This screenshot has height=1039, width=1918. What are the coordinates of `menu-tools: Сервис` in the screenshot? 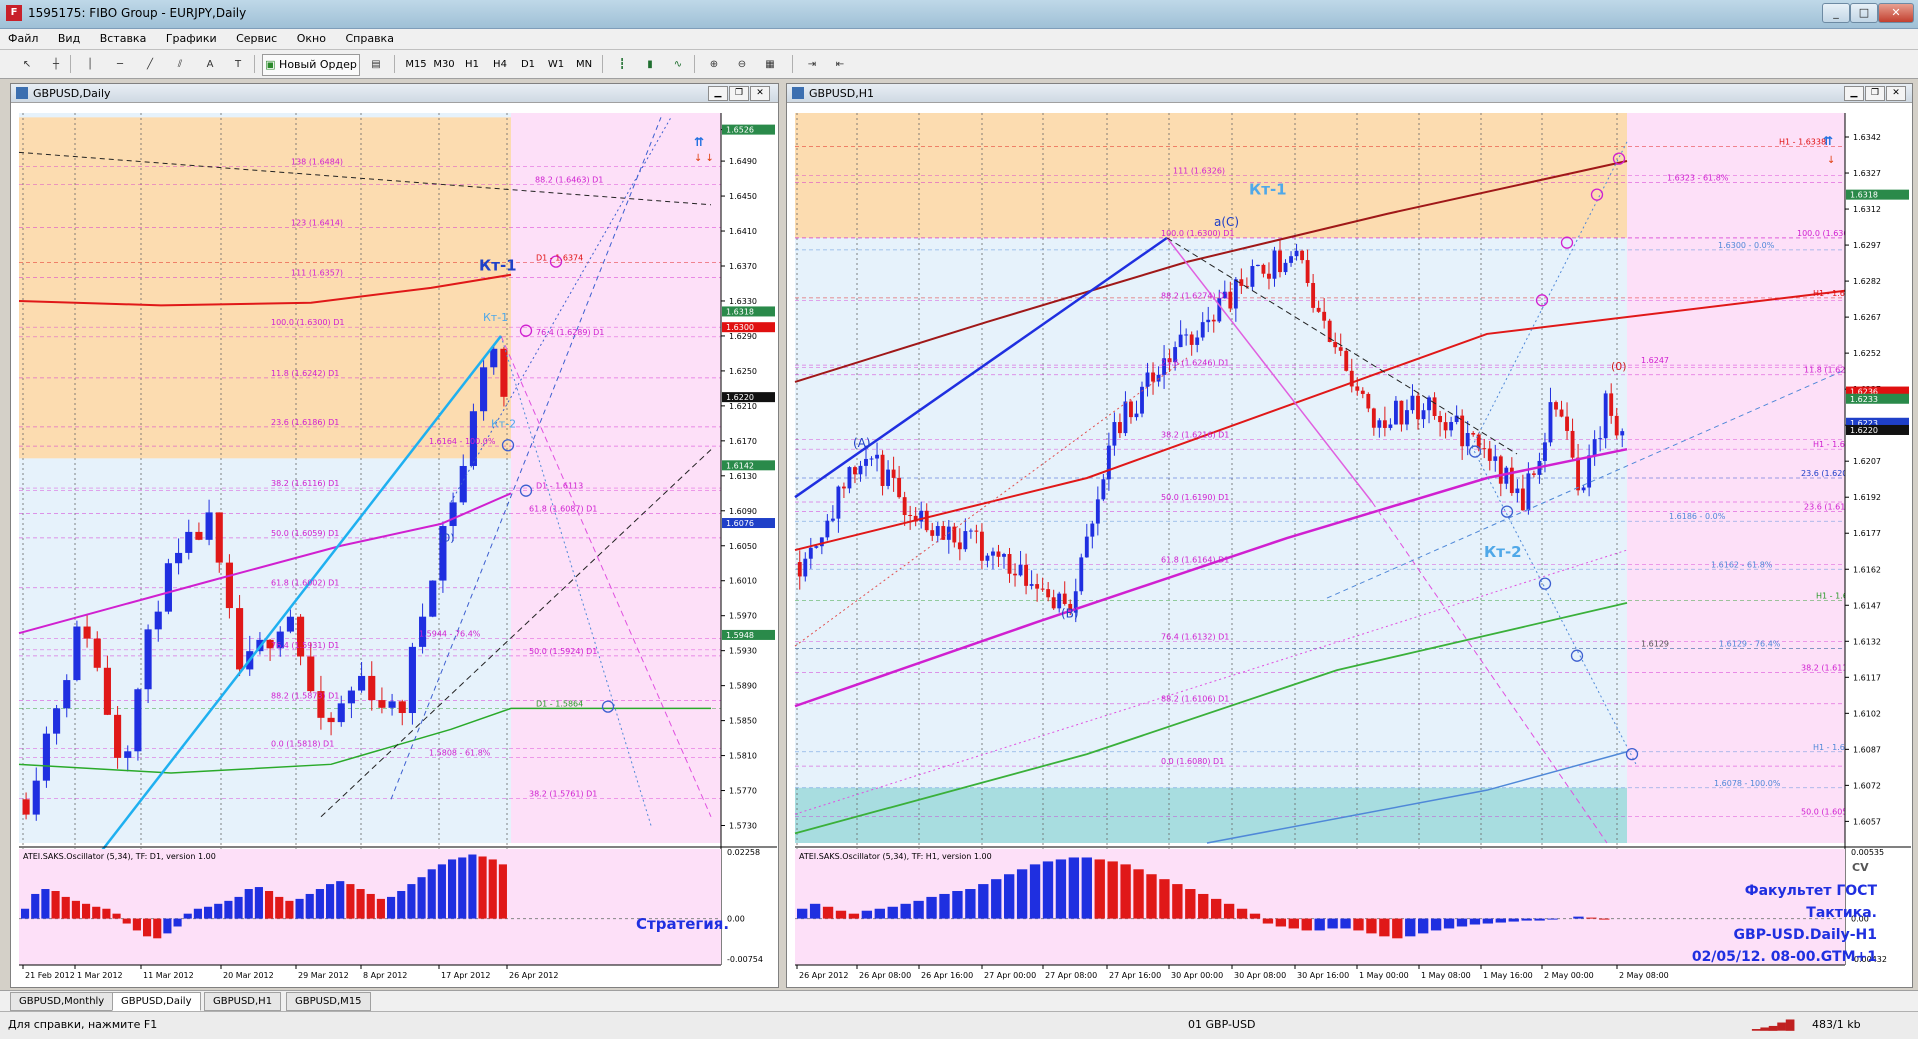 It's located at (256, 37).